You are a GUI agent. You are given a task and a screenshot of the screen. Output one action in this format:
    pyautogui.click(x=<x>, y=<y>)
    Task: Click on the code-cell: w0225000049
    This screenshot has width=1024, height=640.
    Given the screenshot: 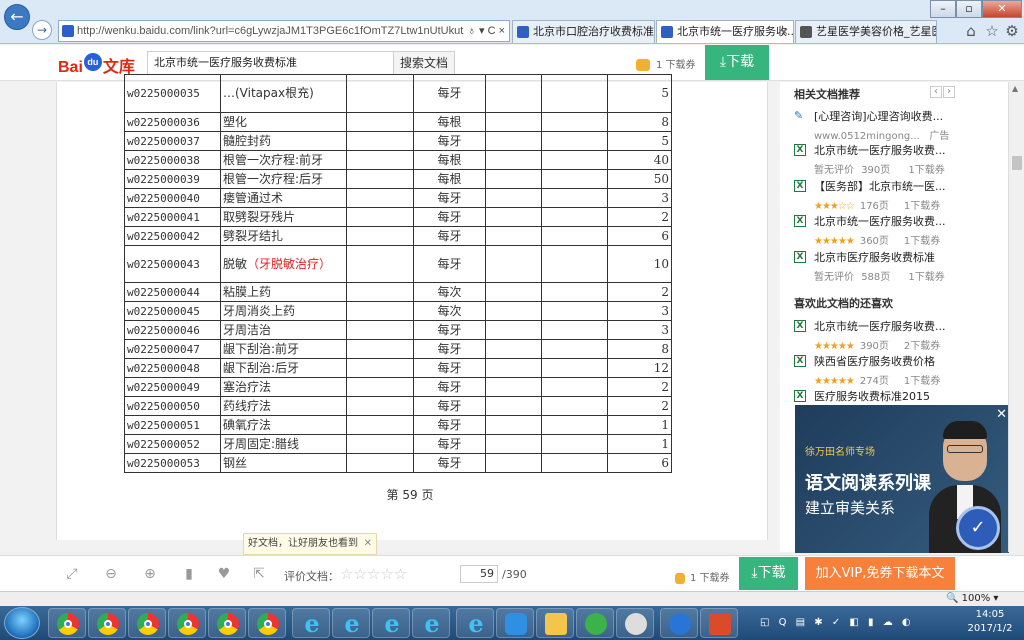 What is the action you would take?
    pyautogui.click(x=172, y=387)
    